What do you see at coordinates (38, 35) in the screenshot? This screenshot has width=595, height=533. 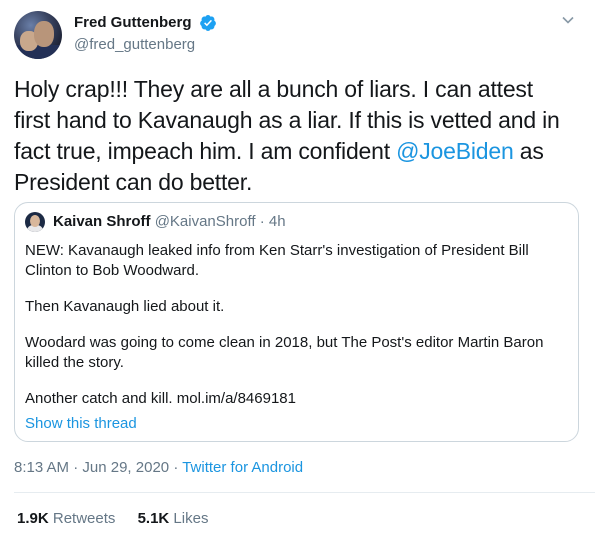 I see `author-avatar` at bounding box center [38, 35].